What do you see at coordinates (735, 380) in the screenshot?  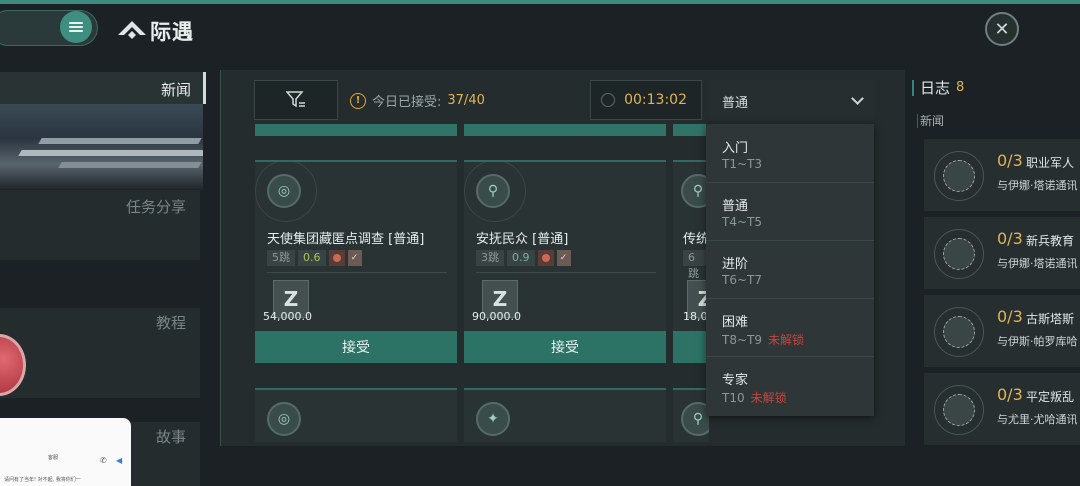 I see `option-name: 专家` at bounding box center [735, 380].